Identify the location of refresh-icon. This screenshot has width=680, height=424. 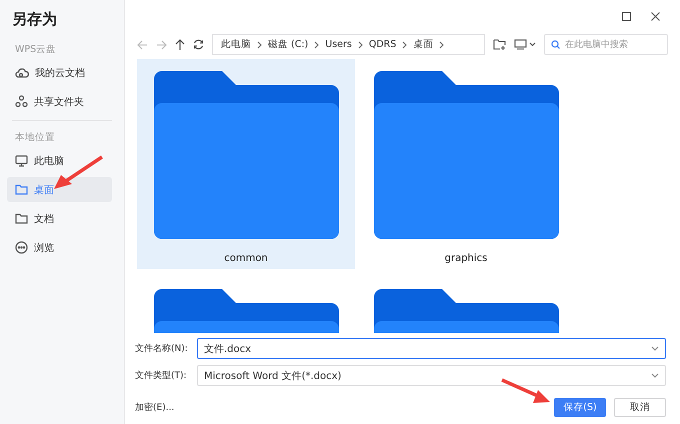
(198, 44).